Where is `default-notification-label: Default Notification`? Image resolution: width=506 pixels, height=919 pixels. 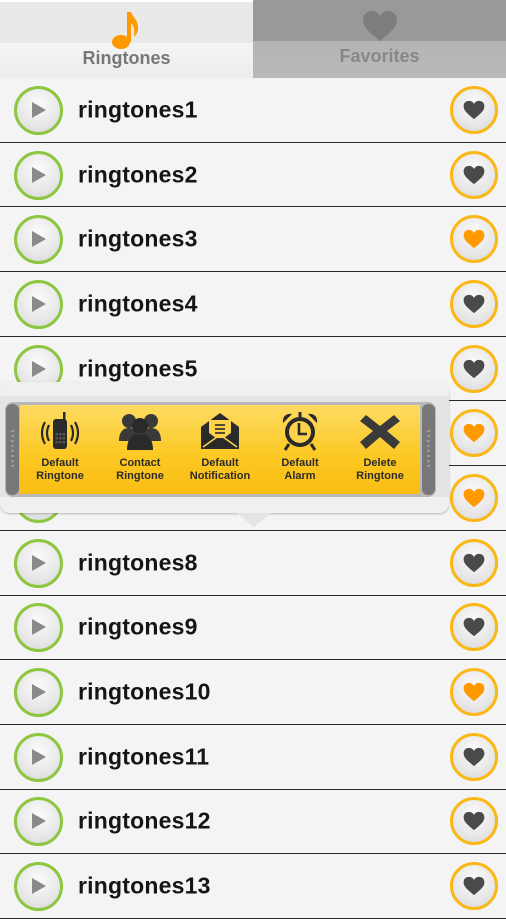
default-notification-label: Default Notification is located at coordinates (220, 469).